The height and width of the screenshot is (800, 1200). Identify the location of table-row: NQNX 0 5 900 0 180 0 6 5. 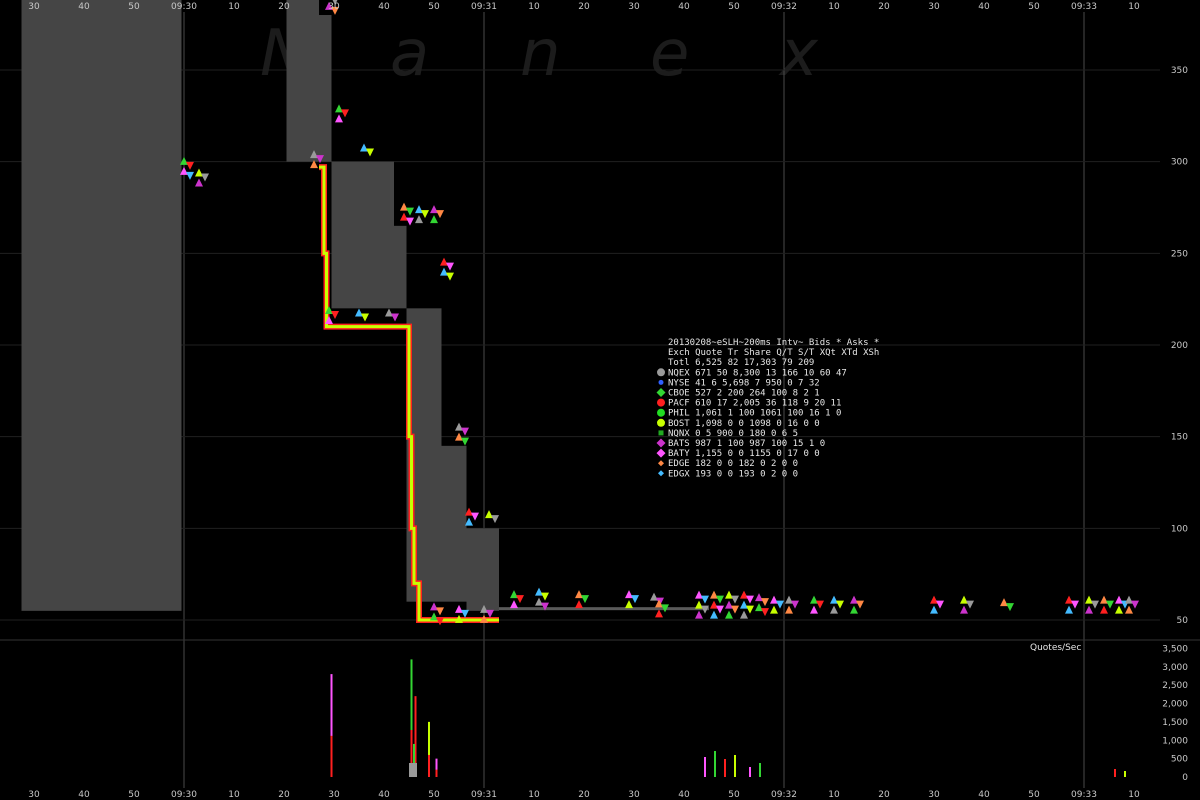
(733, 434).